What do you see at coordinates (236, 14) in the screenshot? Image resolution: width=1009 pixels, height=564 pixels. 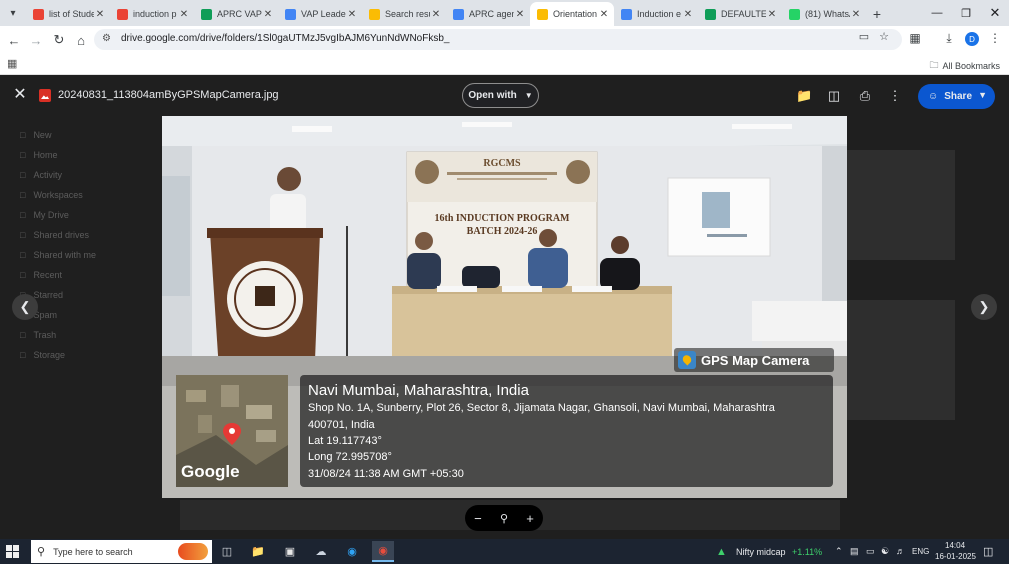 I see `browser-tab: APRC VAP D✕` at bounding box center [236, 14].